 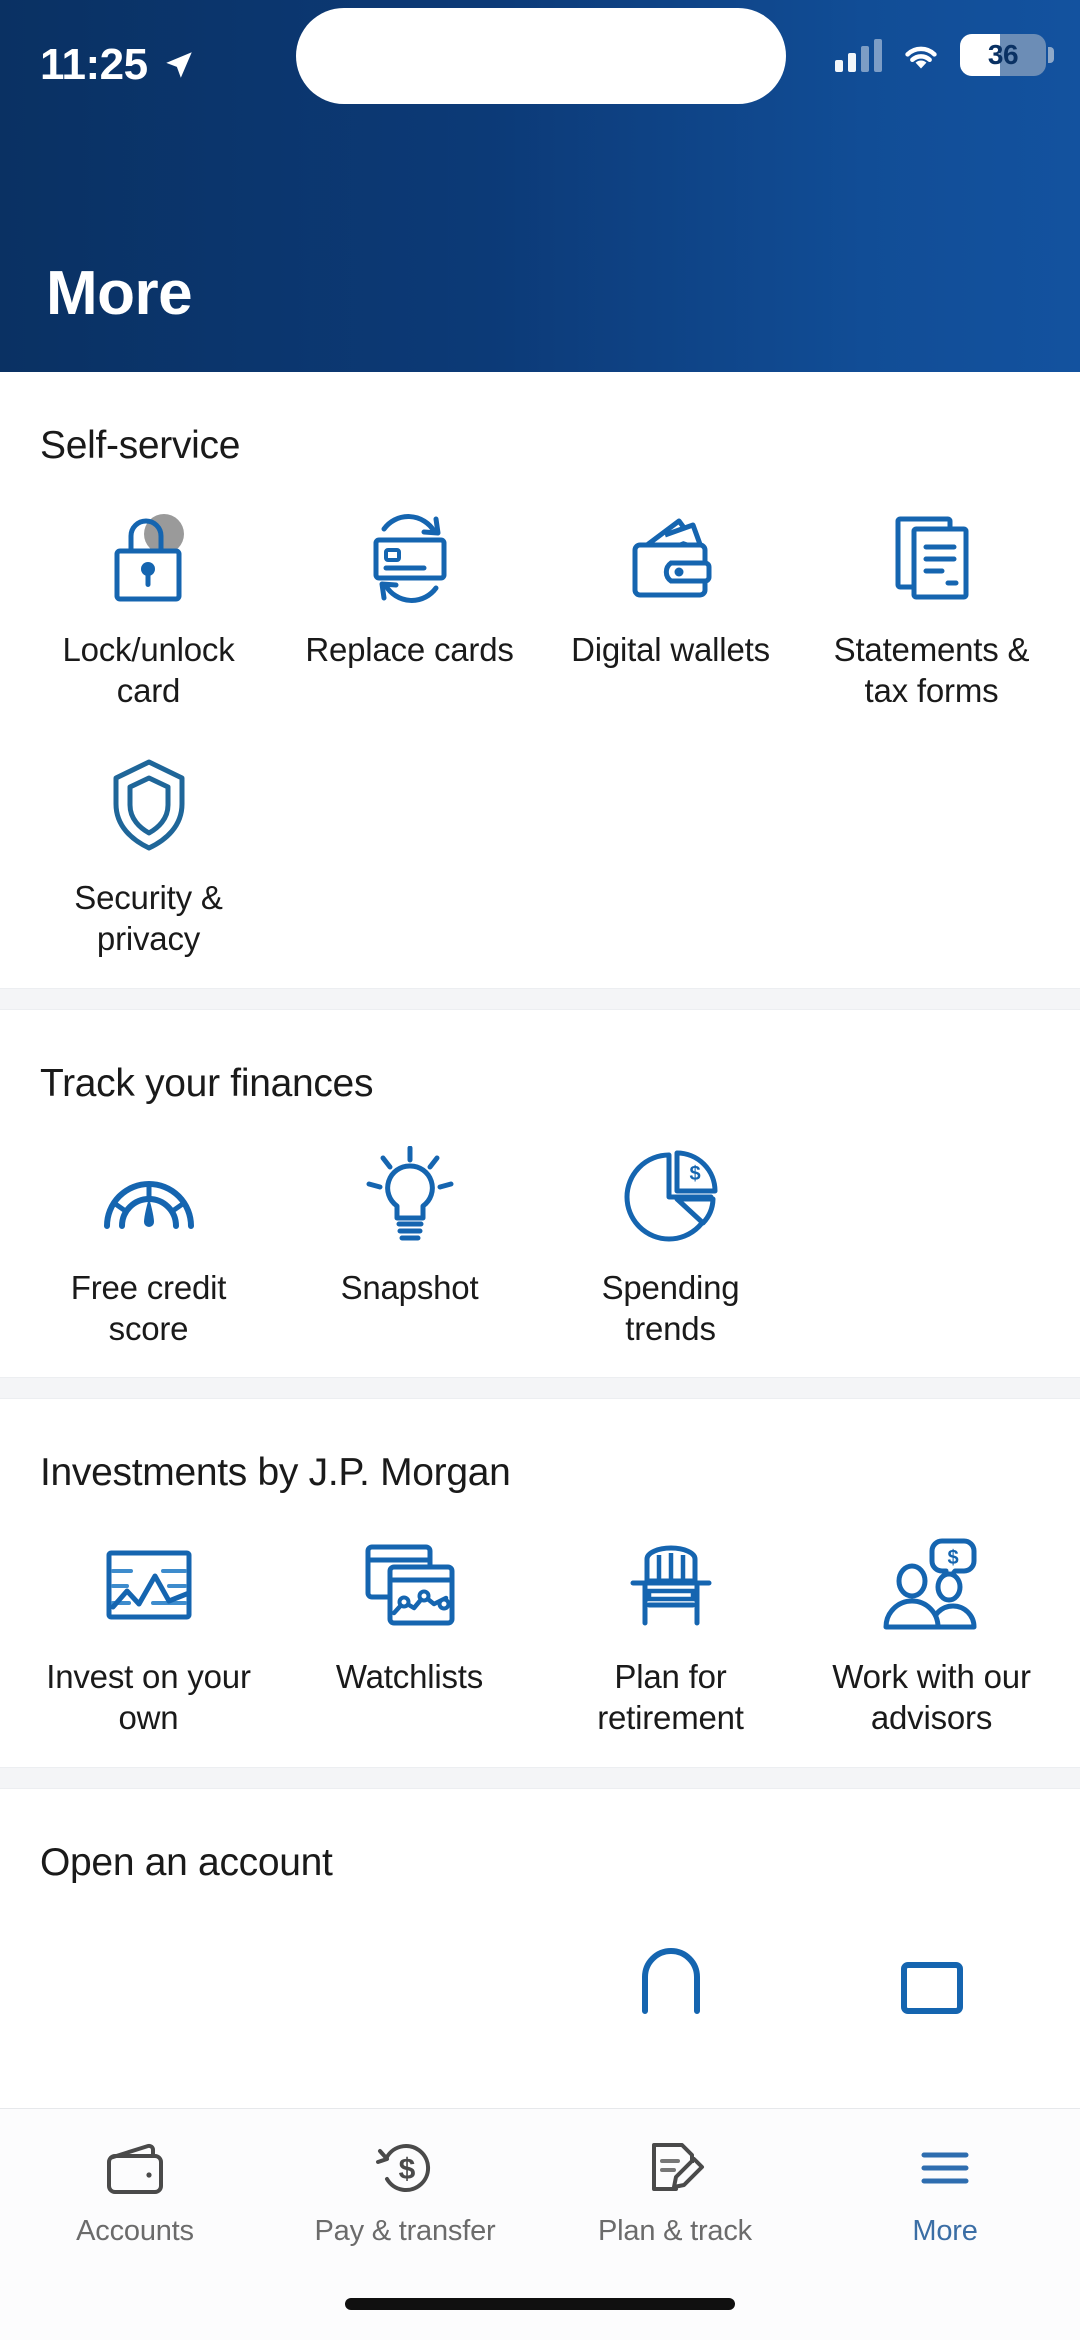 I want to click on tile-security-privacy: Security & privacy, so click(x=148, y=854).